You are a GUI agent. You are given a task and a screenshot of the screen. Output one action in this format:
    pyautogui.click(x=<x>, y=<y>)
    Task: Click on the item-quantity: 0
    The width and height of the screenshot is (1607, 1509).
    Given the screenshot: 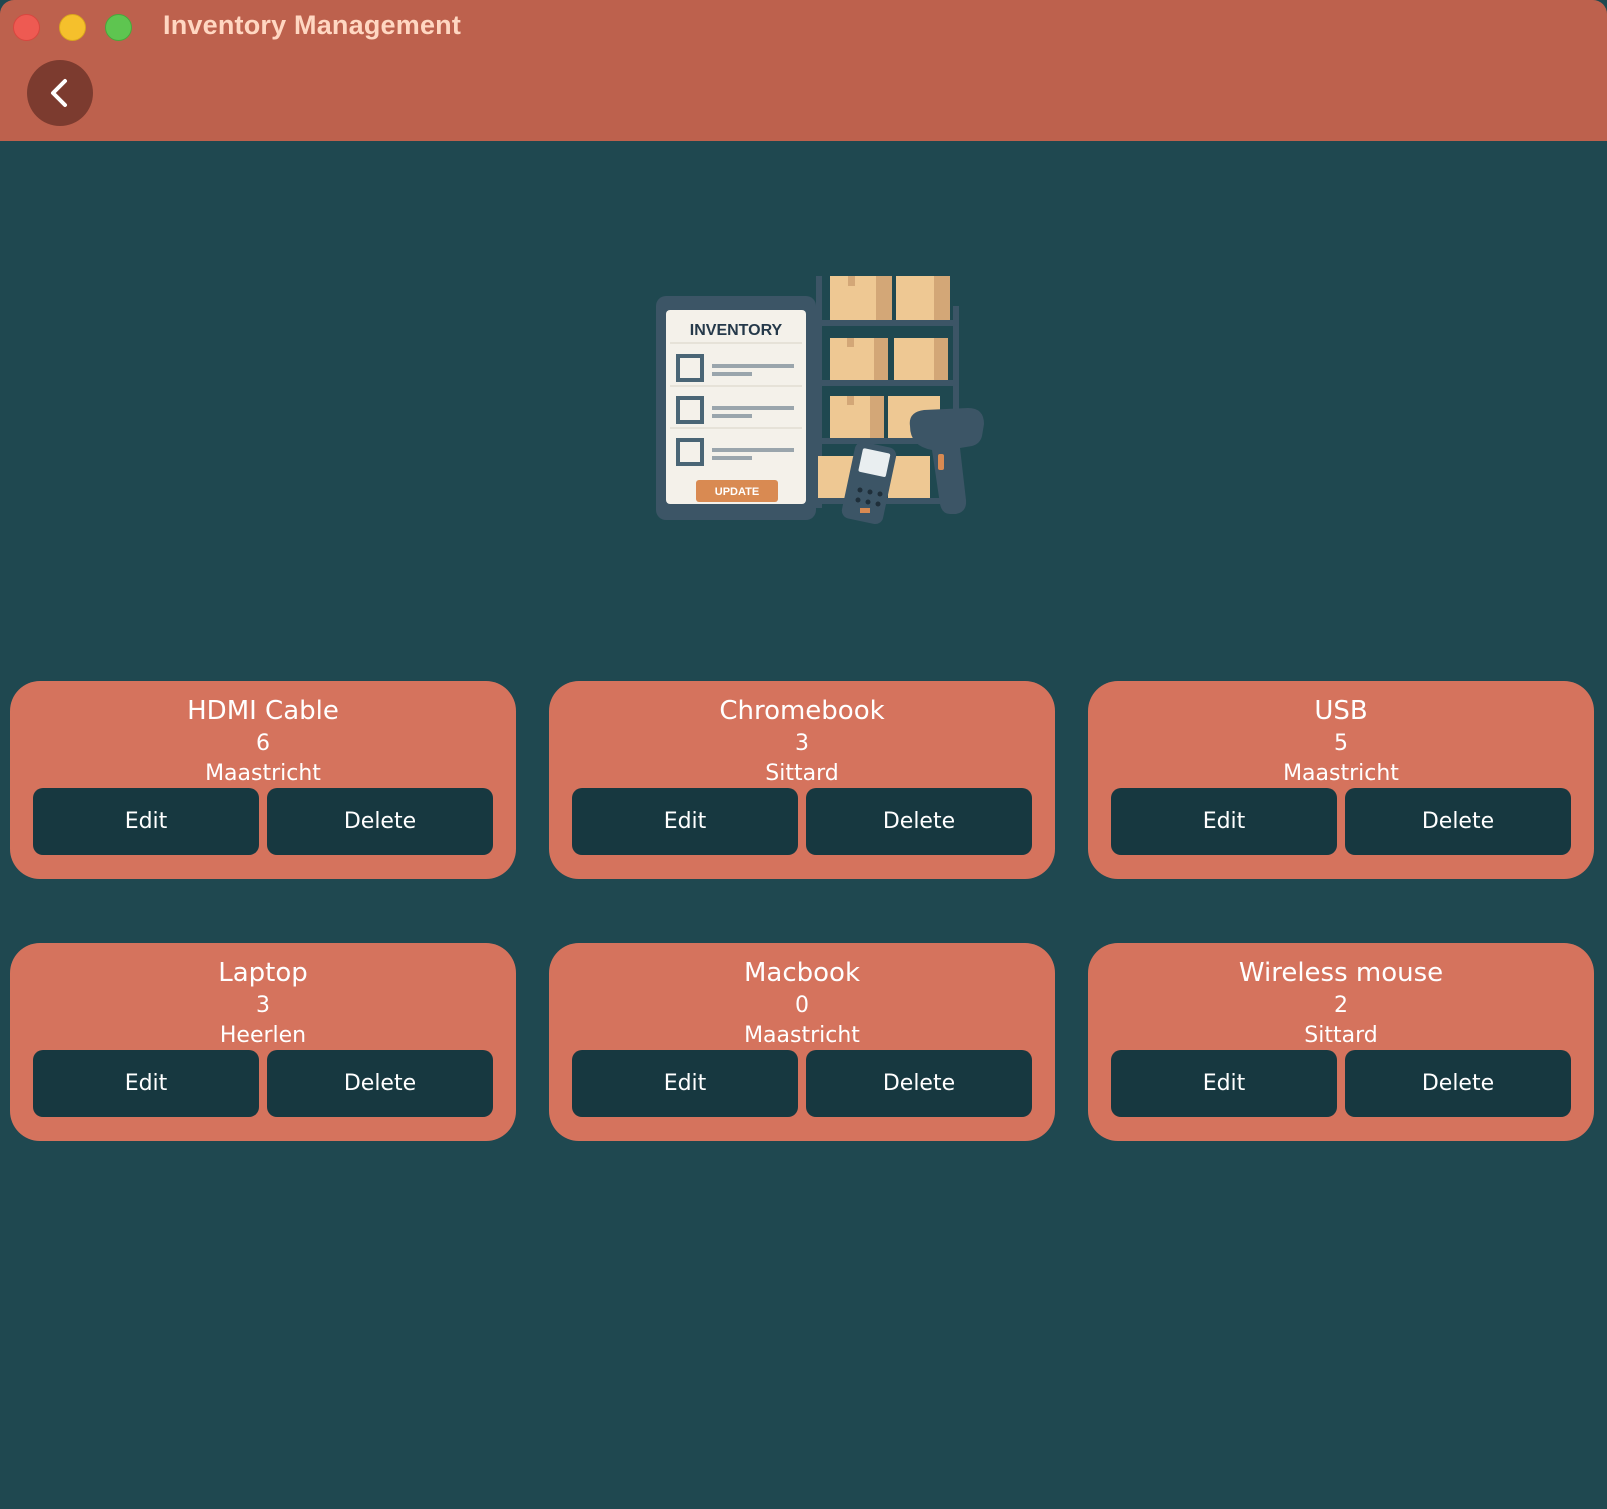 What is the action you would take?
    pyautogui.click(x=802, y=1005)
    